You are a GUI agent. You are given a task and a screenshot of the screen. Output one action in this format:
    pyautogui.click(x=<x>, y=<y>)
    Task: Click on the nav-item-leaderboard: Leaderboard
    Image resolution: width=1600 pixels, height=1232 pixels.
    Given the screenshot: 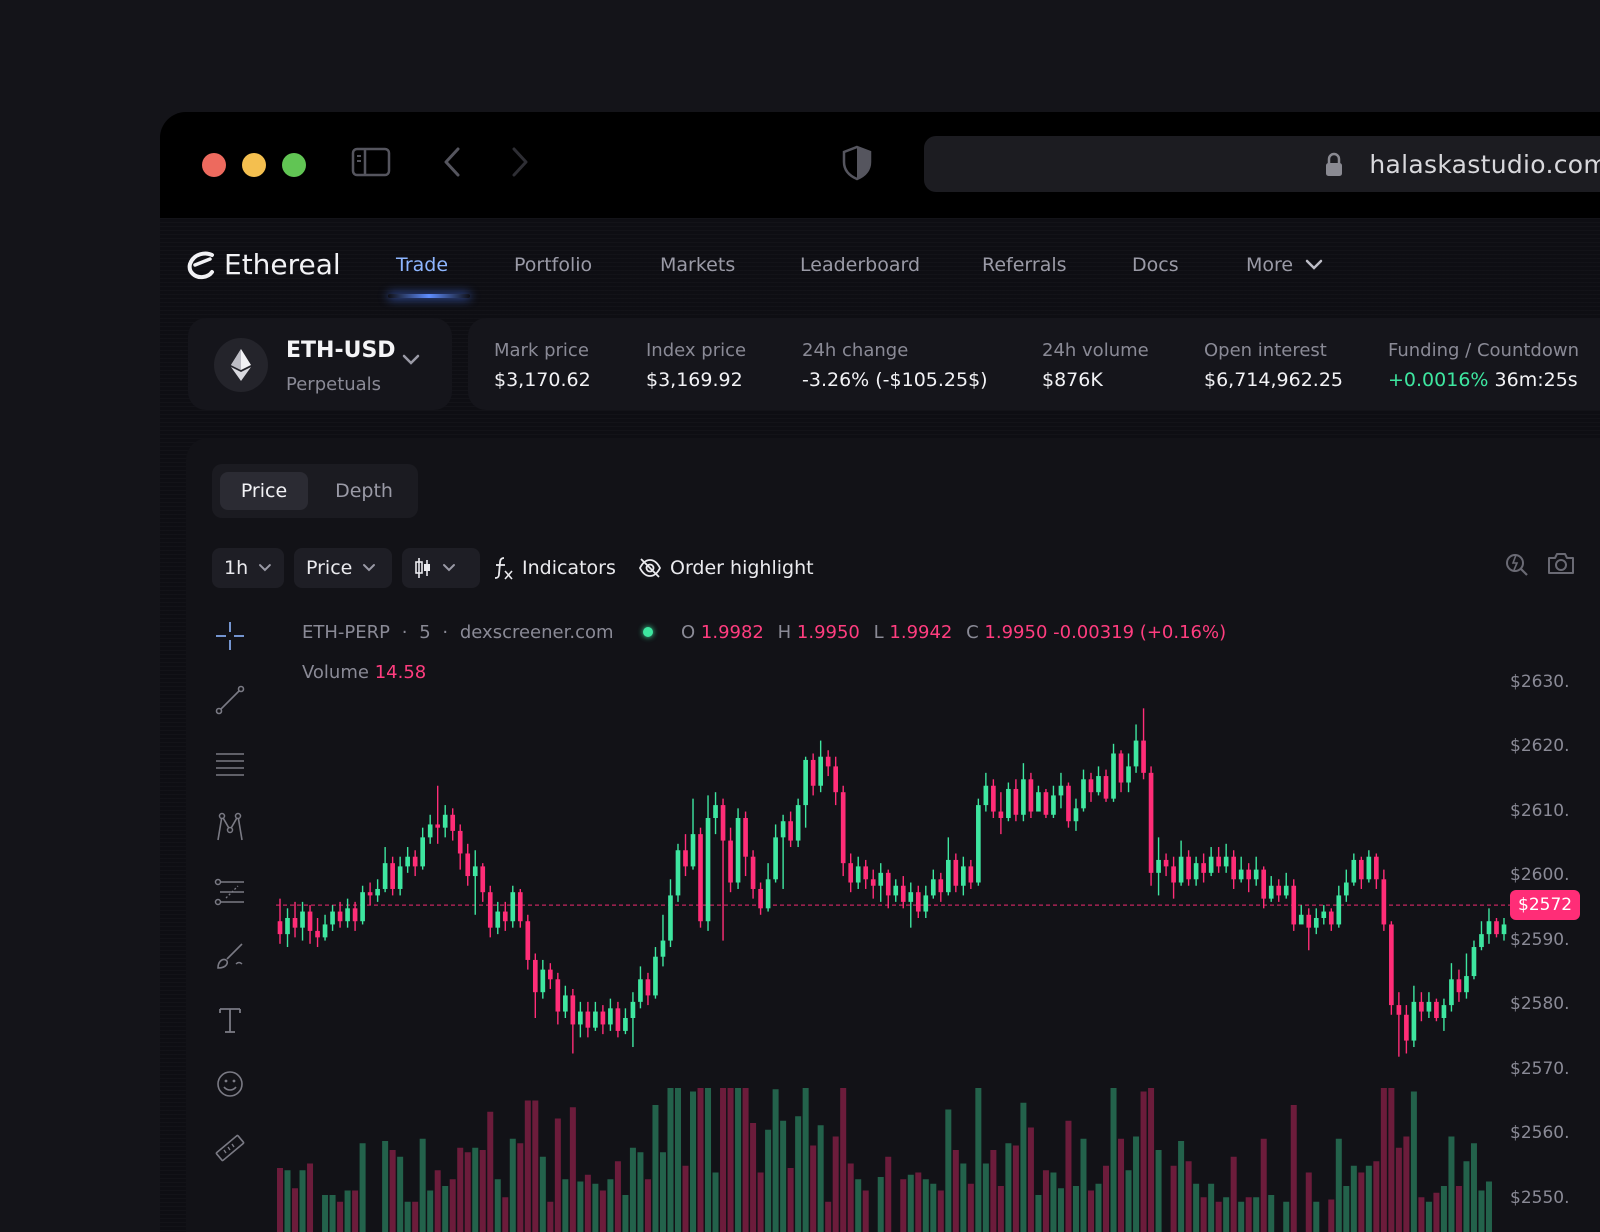 What is the action you would take?
    pyautogui.click(x=860, y=265)
    